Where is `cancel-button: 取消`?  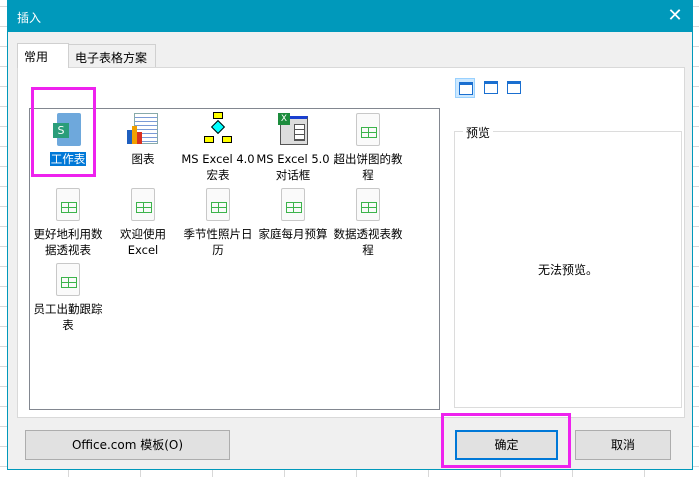 cancel-button: 取消 is located at coordinates (623, 445).